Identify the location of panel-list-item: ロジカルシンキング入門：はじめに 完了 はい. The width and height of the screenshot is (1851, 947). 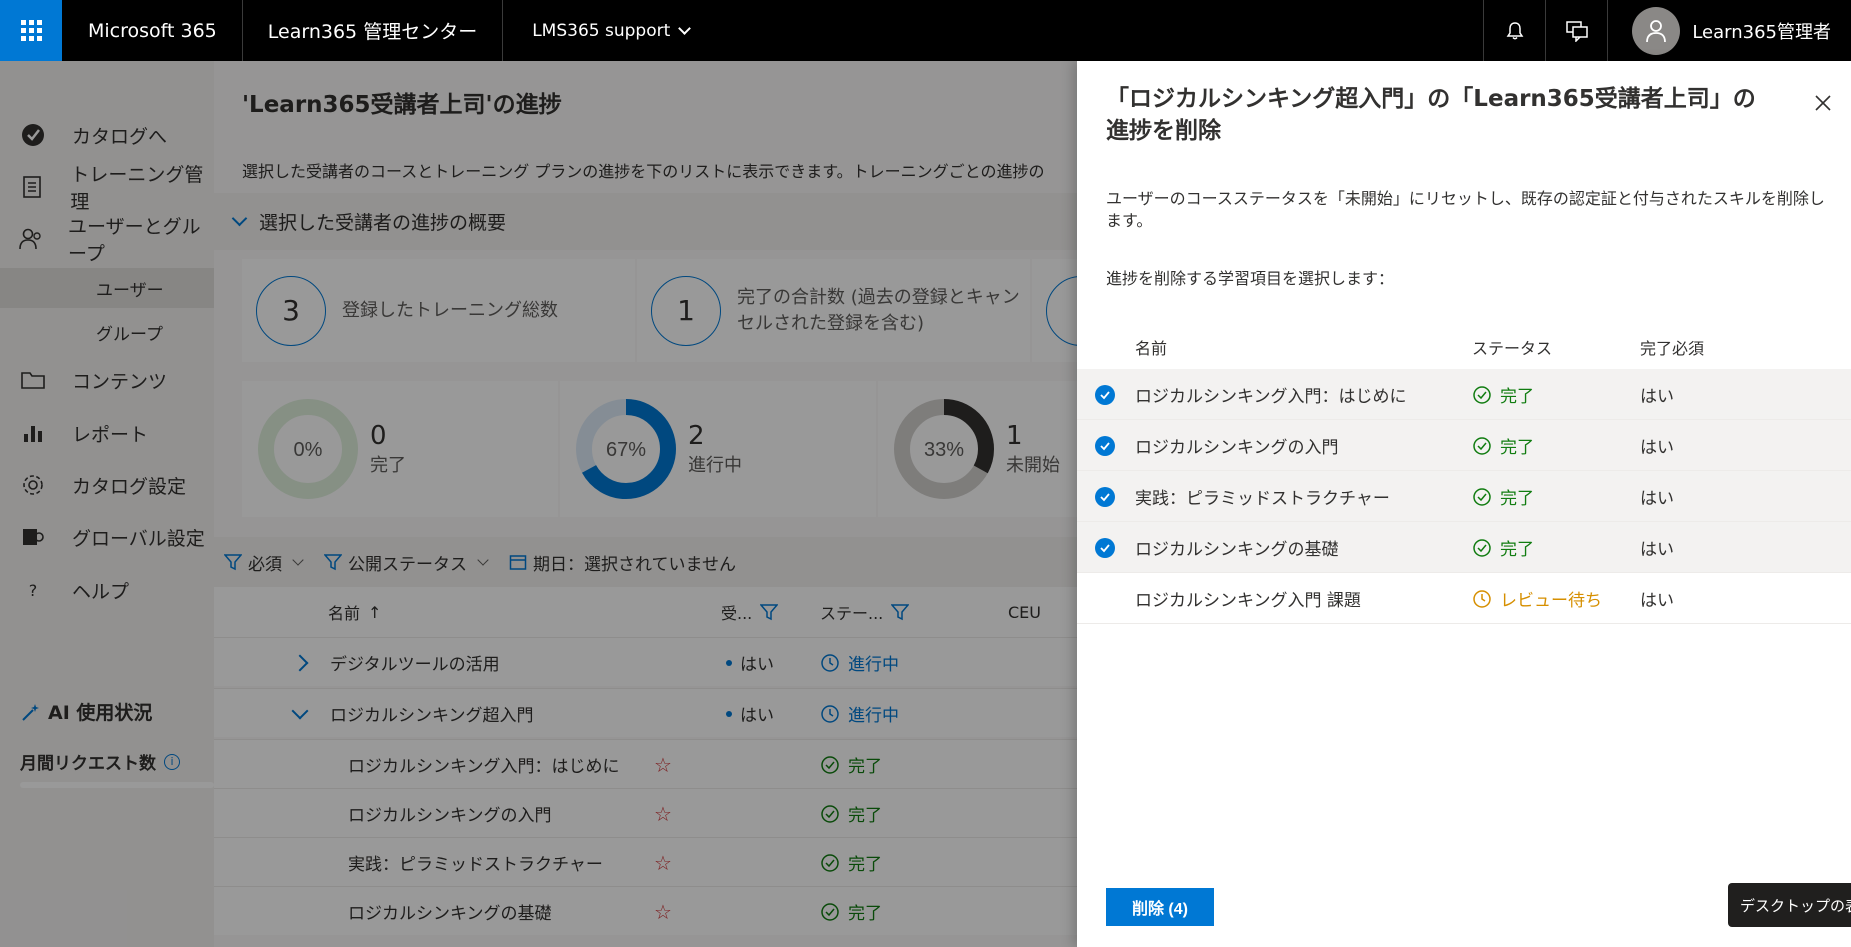
(1464, 394).